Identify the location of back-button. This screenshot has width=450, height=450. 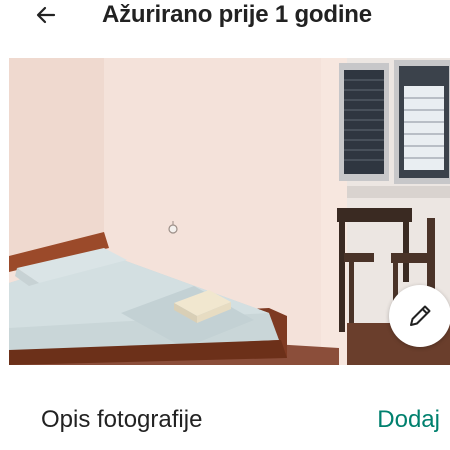
(46, 15).